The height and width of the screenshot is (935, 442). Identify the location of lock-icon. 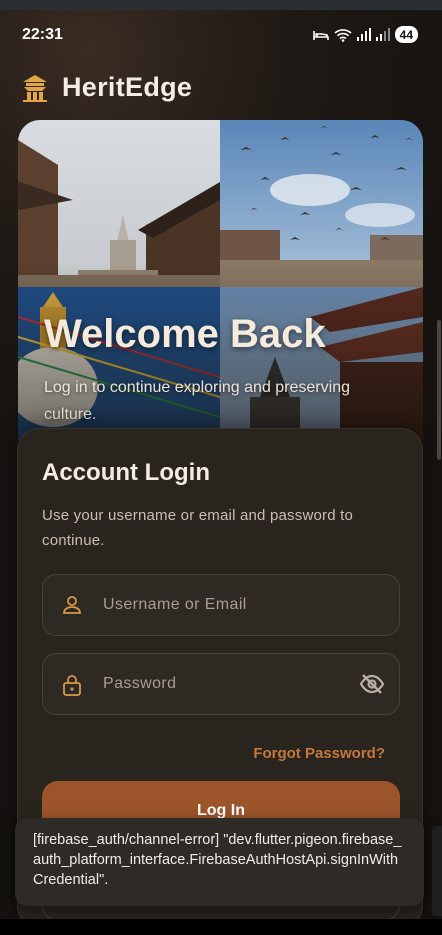
(72, 685).